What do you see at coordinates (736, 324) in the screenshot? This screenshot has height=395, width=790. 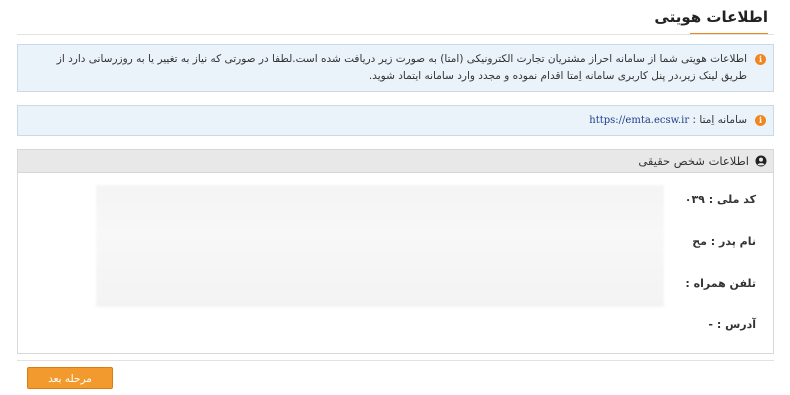 I see `field-label: آدرس :` at bounding box center [736, 324].